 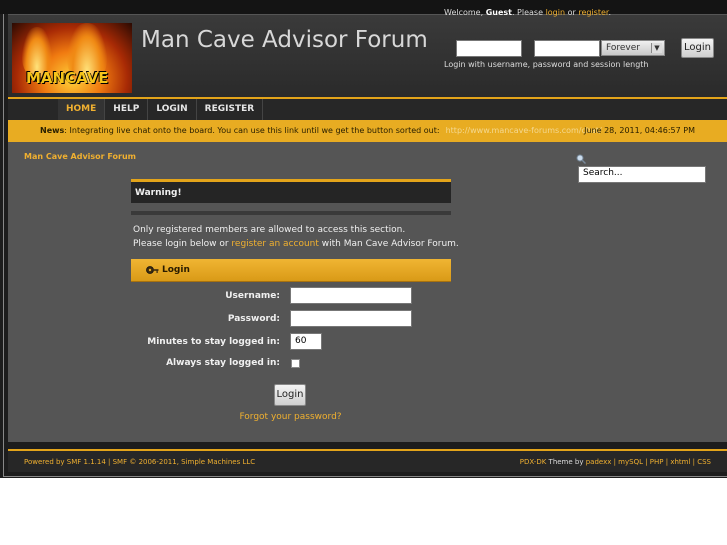 I want to click on header-register-link: register, so click(x=593, y=12).